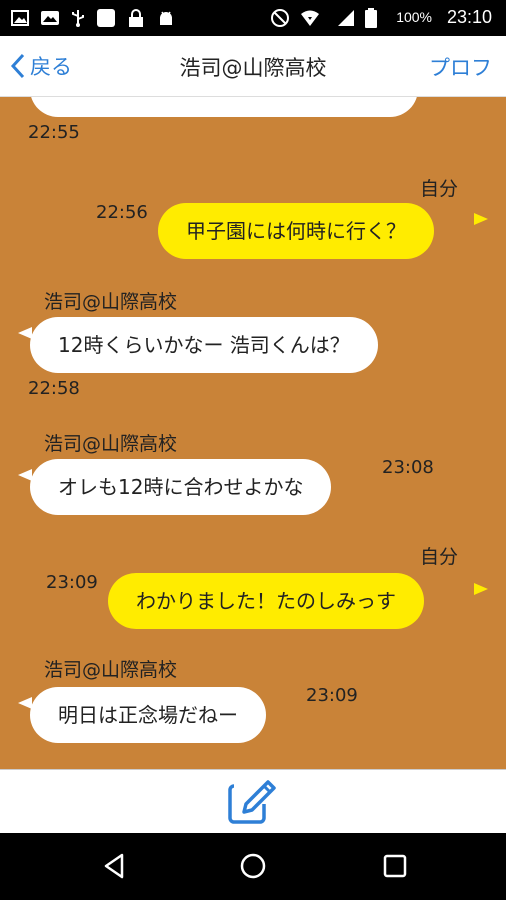 The image size is (506, 900). What do you see at coordinates (414, 17) in the screenshot?
I see `battery-level: 100%` at bounding box center [414, 17].